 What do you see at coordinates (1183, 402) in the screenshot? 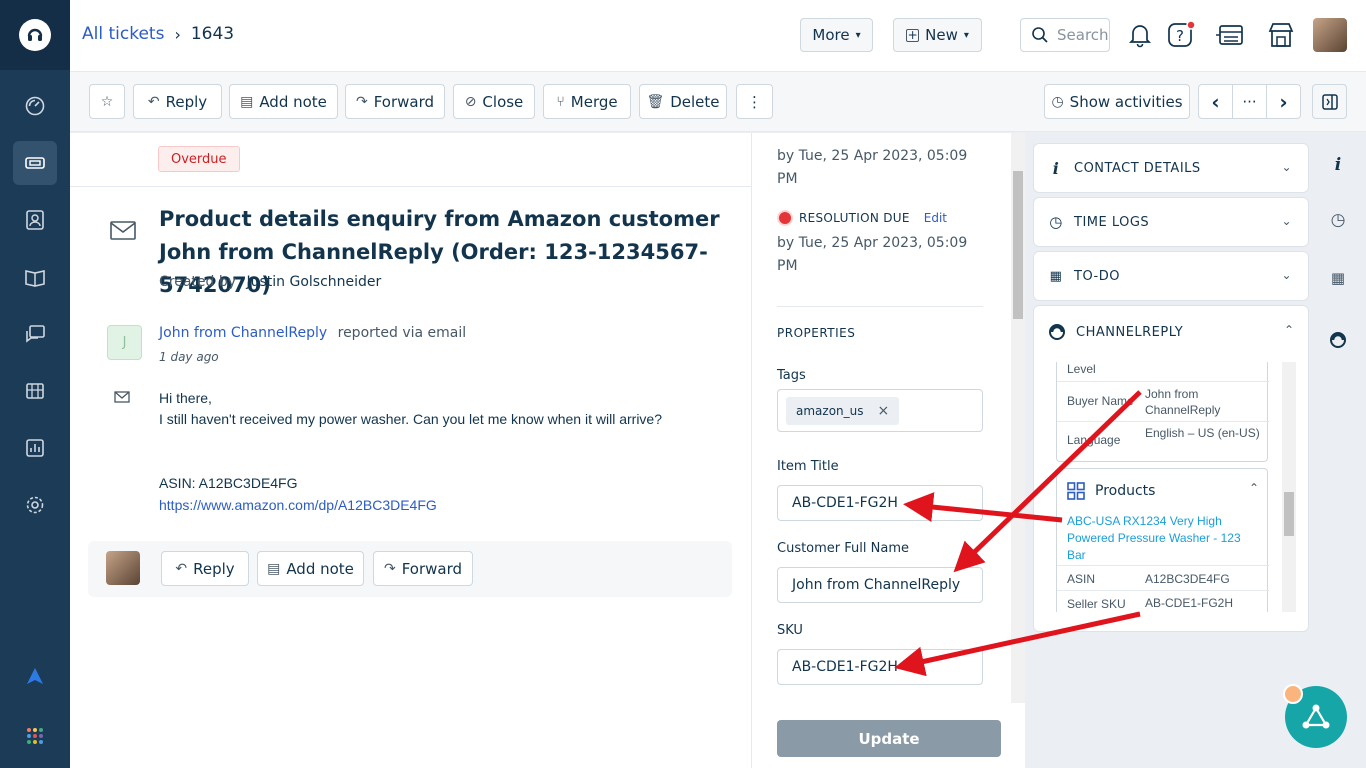
I see `kv-value: John from ChannelReply` at bounding box center [1183, 402].